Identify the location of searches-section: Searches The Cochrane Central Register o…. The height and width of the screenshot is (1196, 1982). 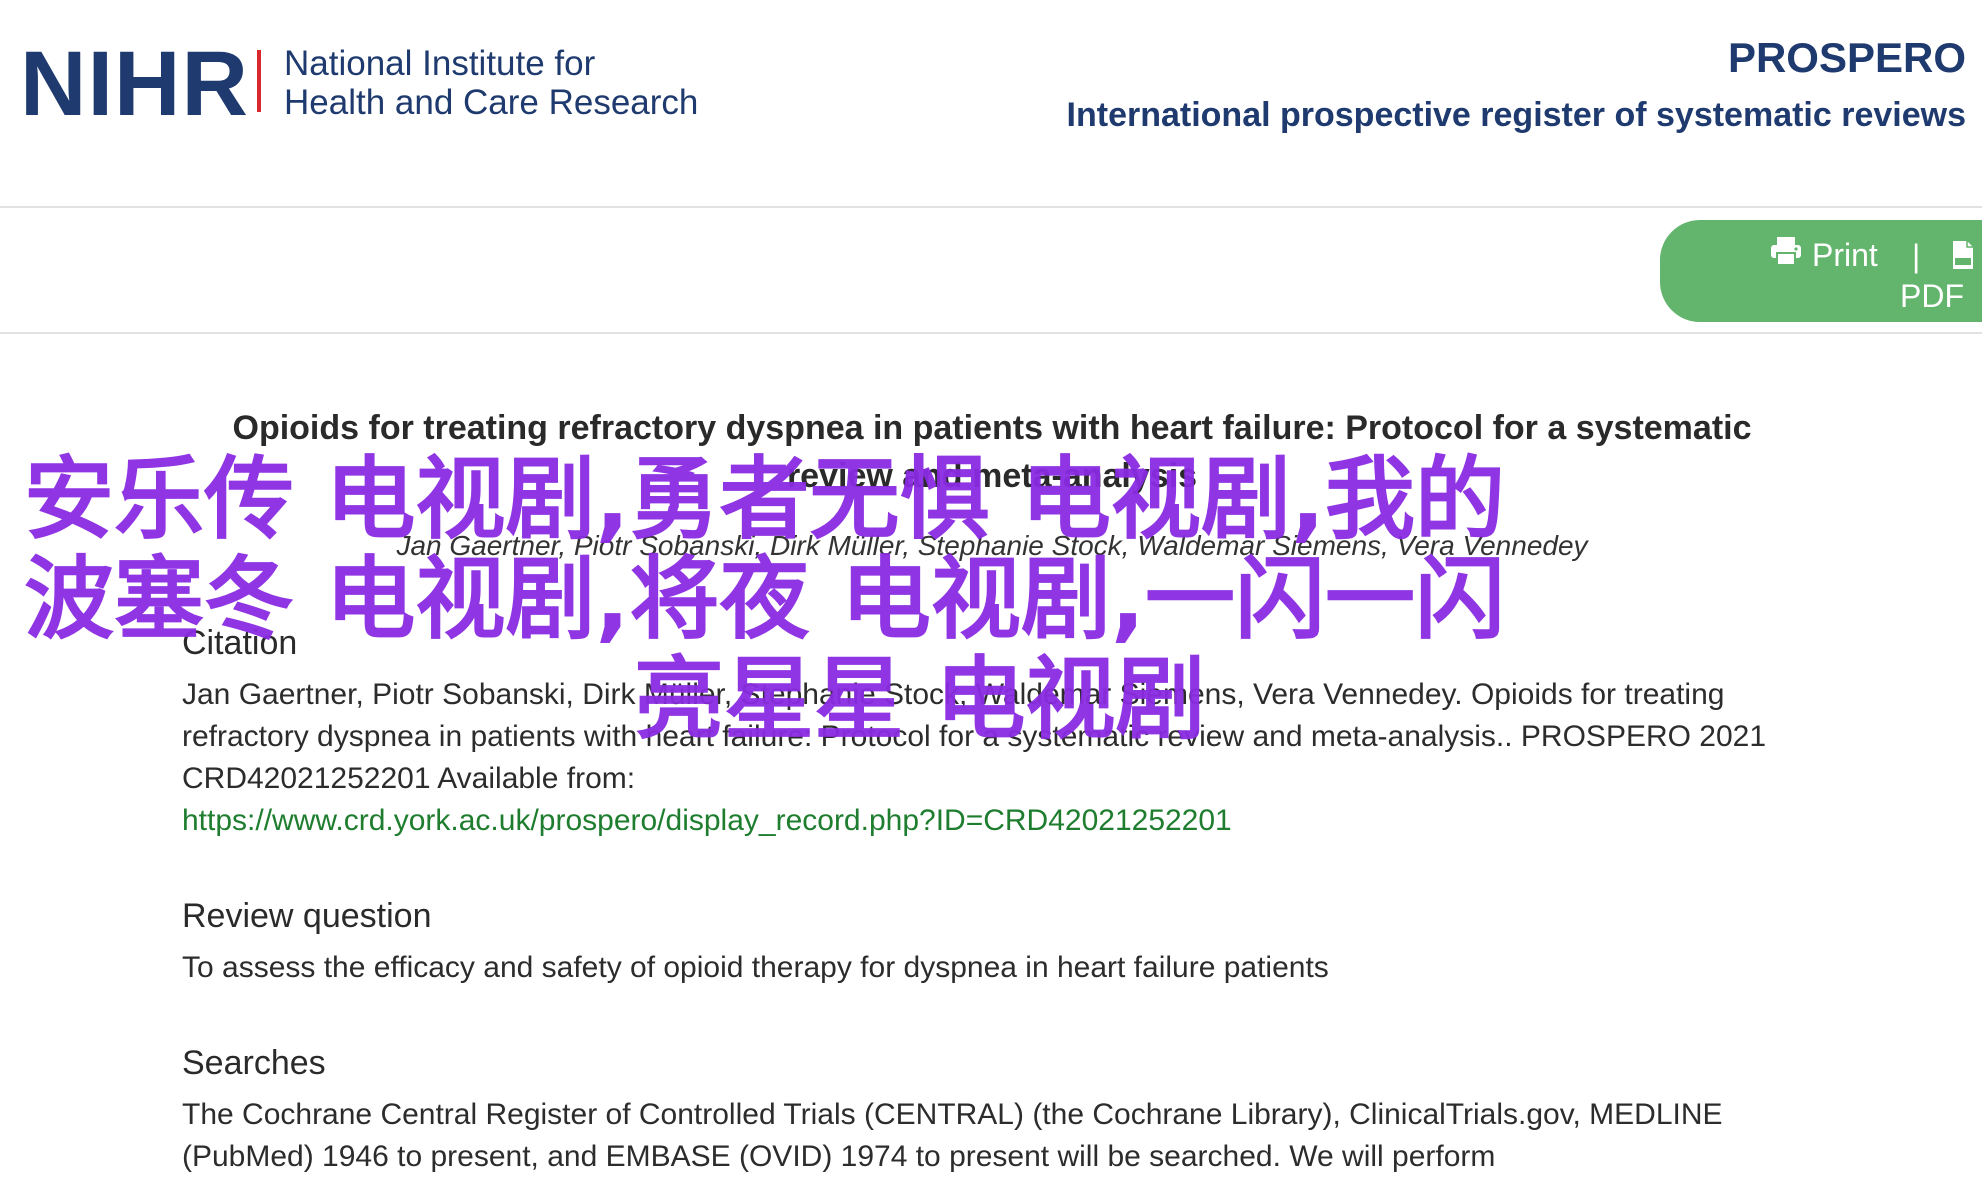
(987, 1109).